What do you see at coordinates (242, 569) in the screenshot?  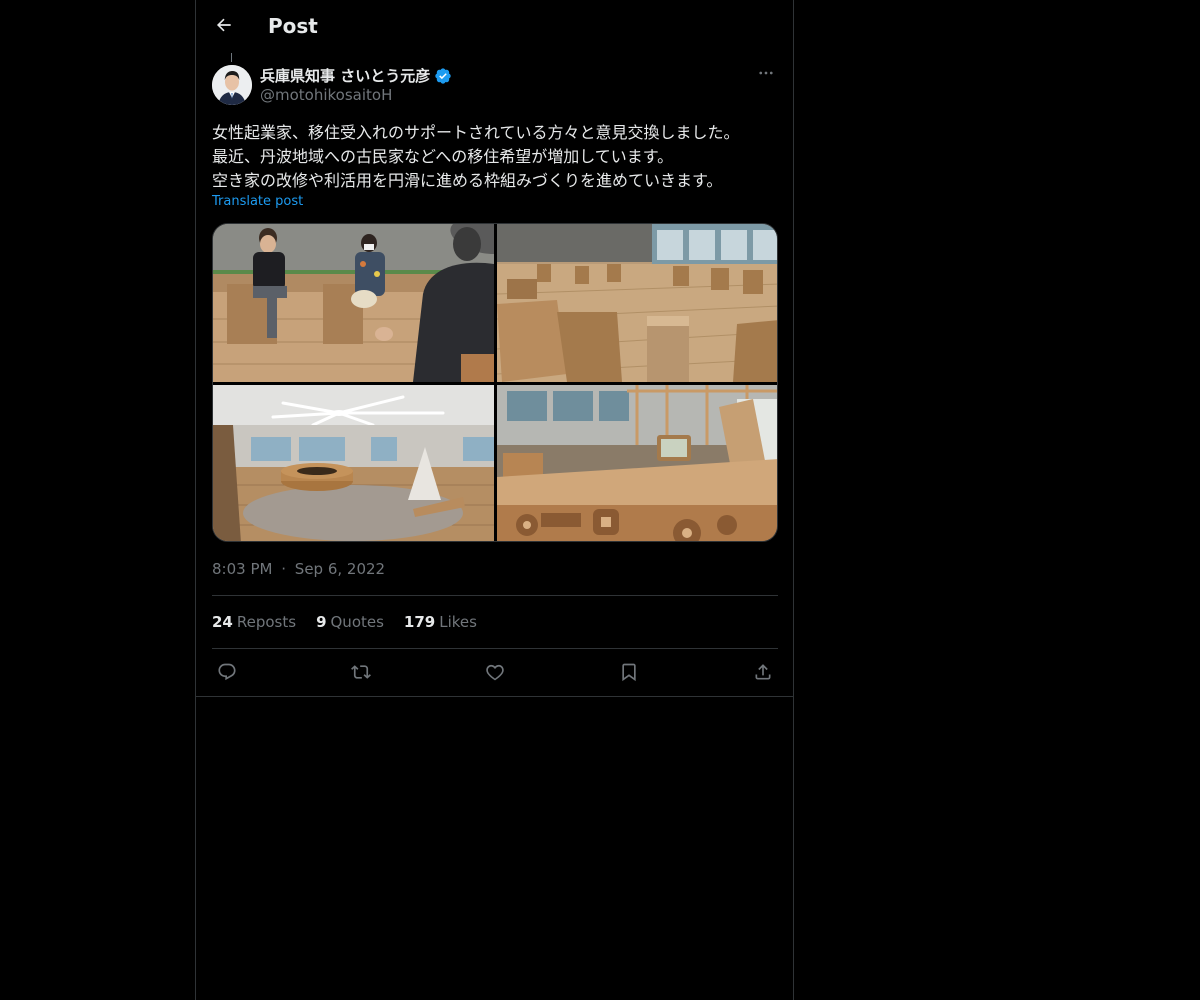 I see `post-time: 8:03 PM` at bounding box center [242, 569].